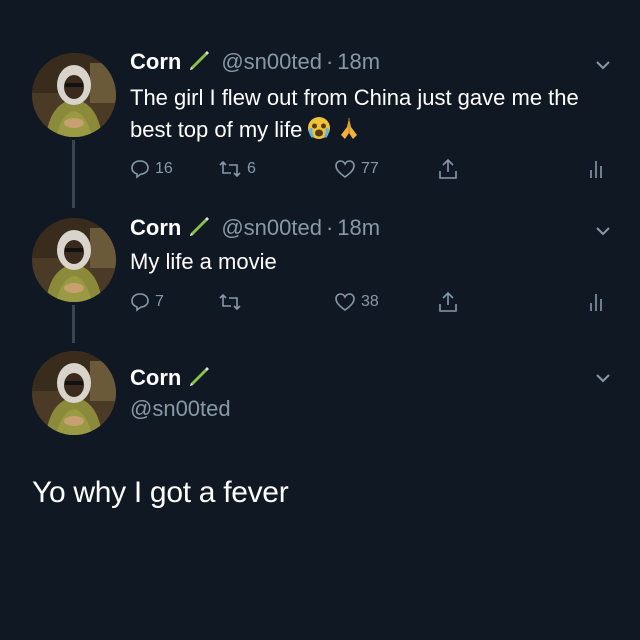  I want to click on main-tweet-text: Yo why I got a fever, so click(160, 492).